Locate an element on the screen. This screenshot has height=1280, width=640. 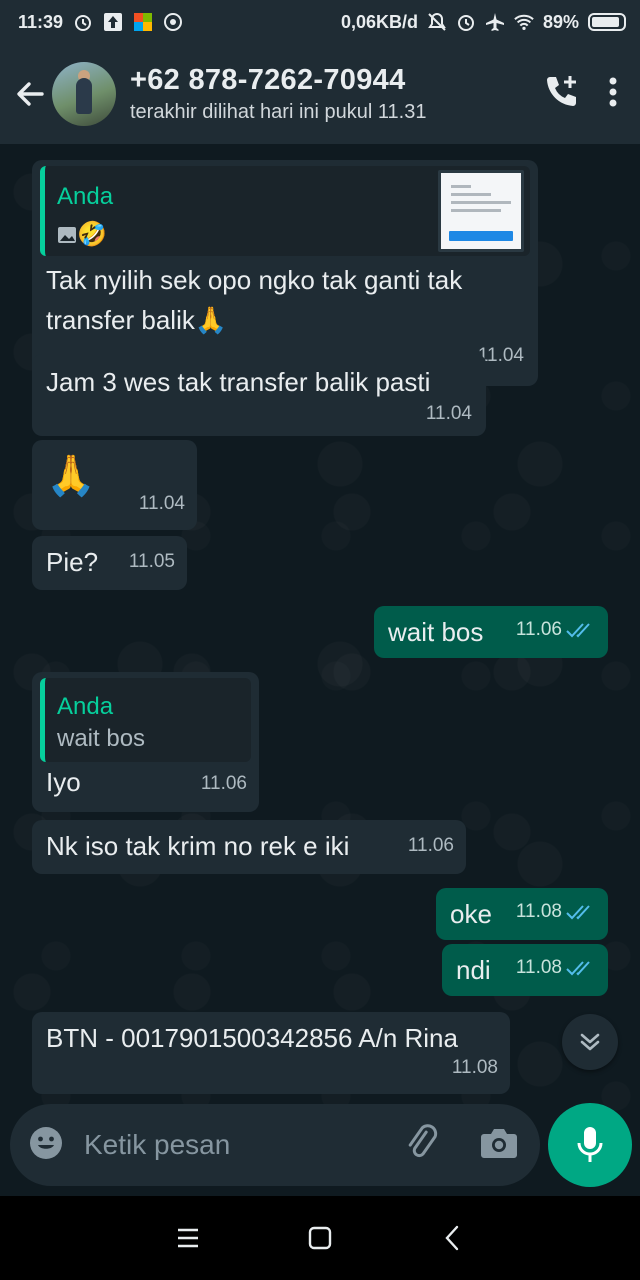
message-time: 11.05 is located at coordinates (151, 561).